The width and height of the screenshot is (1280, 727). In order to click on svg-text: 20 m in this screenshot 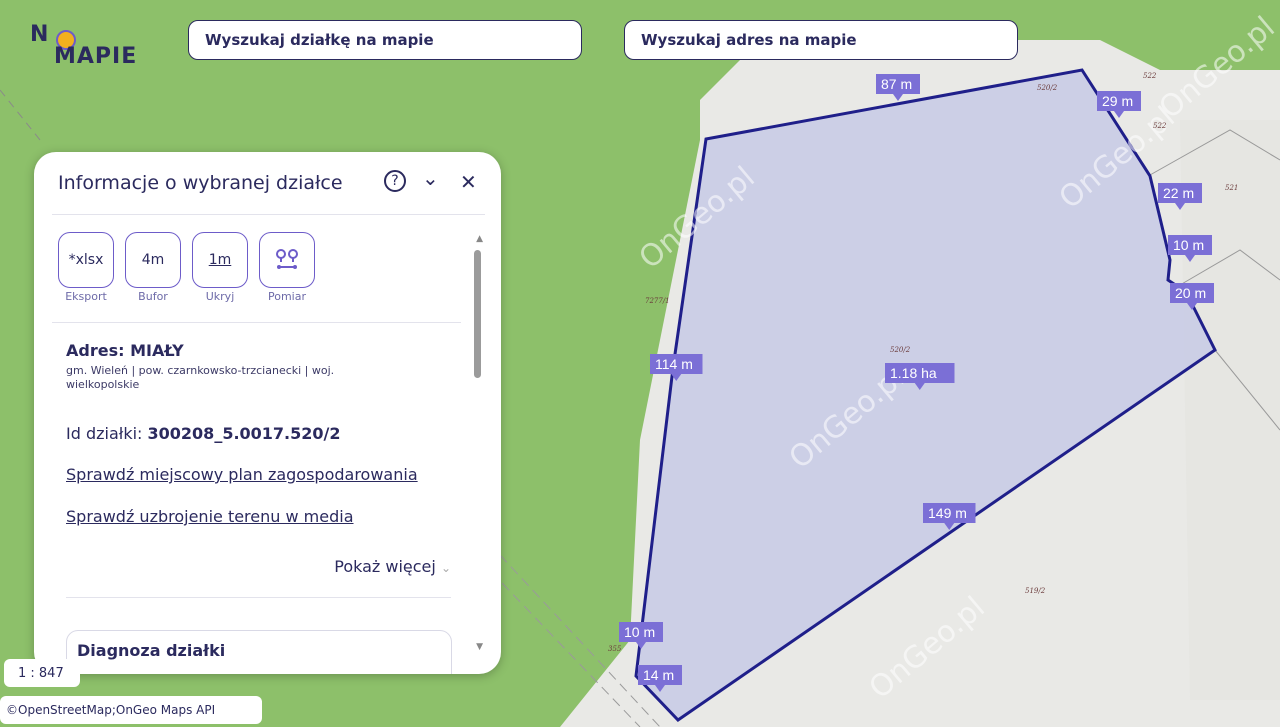, I will do `click(1190, 293)`.